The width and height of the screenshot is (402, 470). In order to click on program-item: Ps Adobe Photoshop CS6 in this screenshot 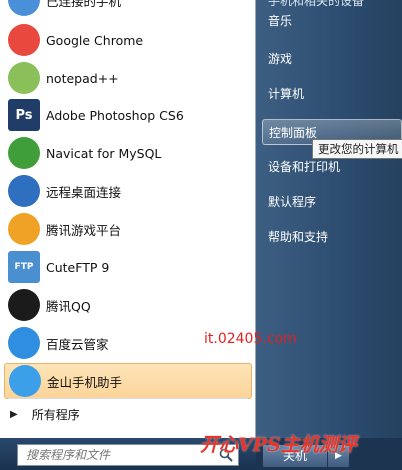, I will do `click(128, 115)`.